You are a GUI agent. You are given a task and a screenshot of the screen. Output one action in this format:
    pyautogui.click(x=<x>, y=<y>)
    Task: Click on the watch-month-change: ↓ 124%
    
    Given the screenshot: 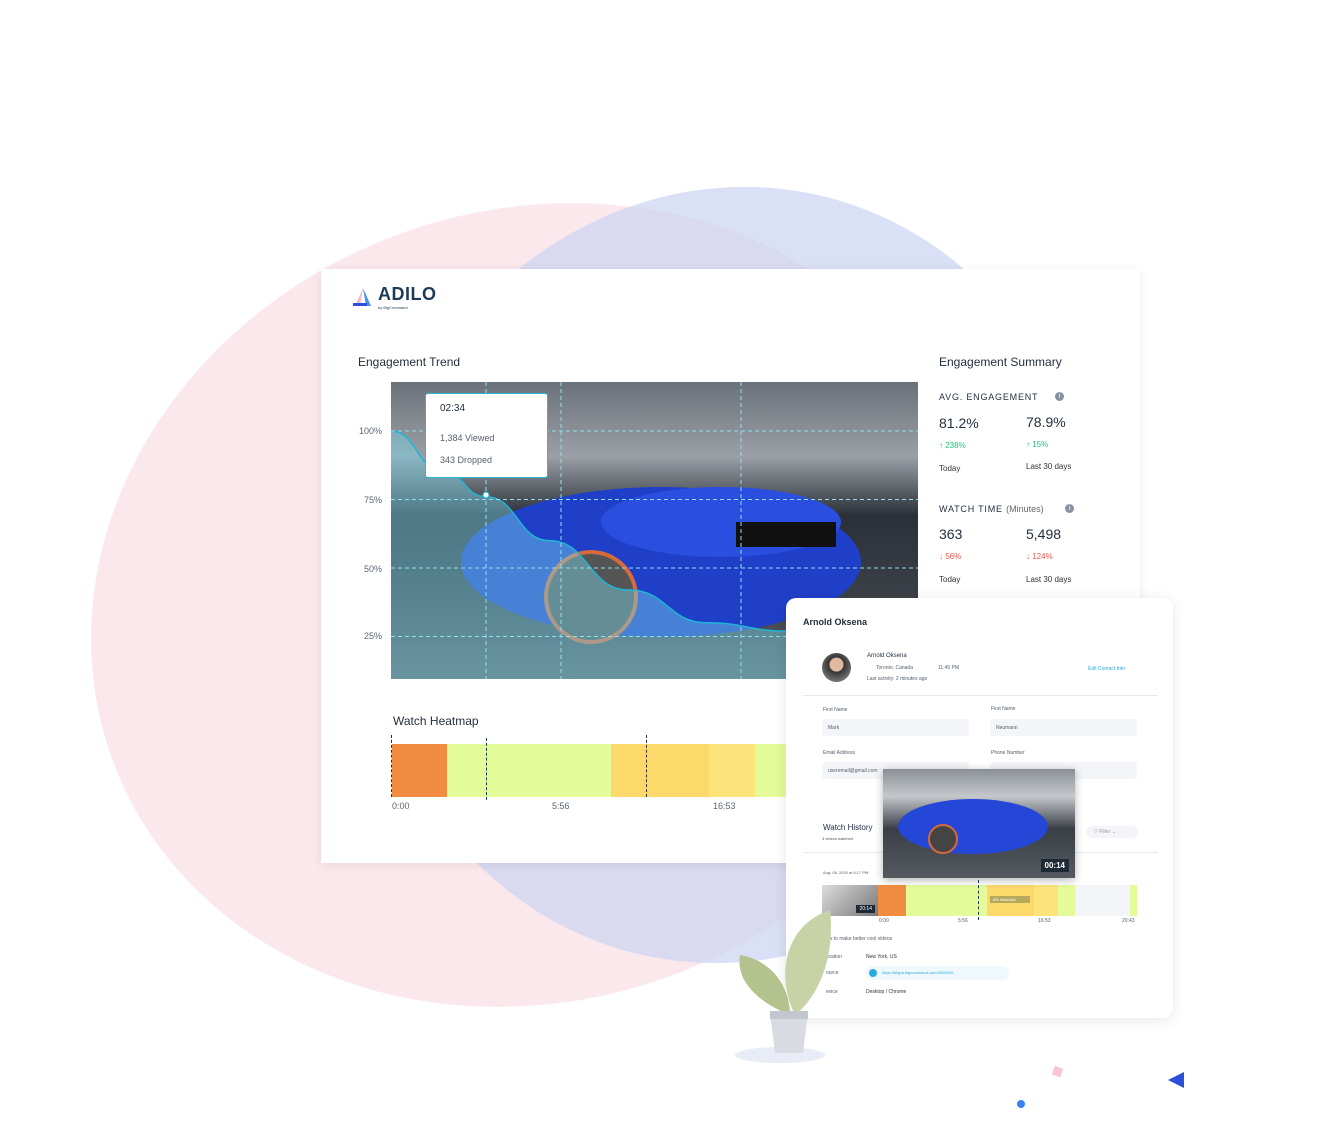 What is the action you would take?
    pyautogui.click(x=1039, y=556)
    